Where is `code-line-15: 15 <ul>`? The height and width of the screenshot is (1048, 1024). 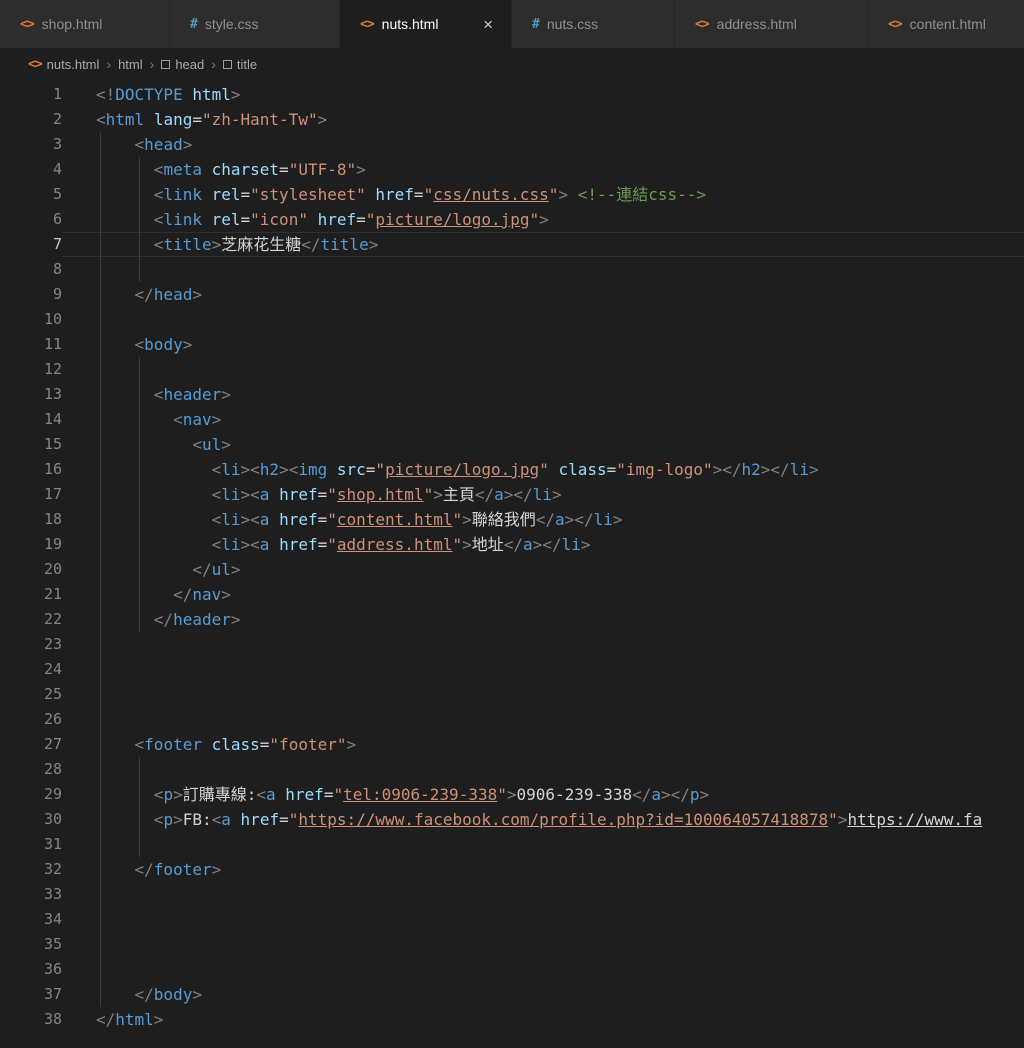
code-line-15: 15 <ul> is located at coordinates (512, 444).